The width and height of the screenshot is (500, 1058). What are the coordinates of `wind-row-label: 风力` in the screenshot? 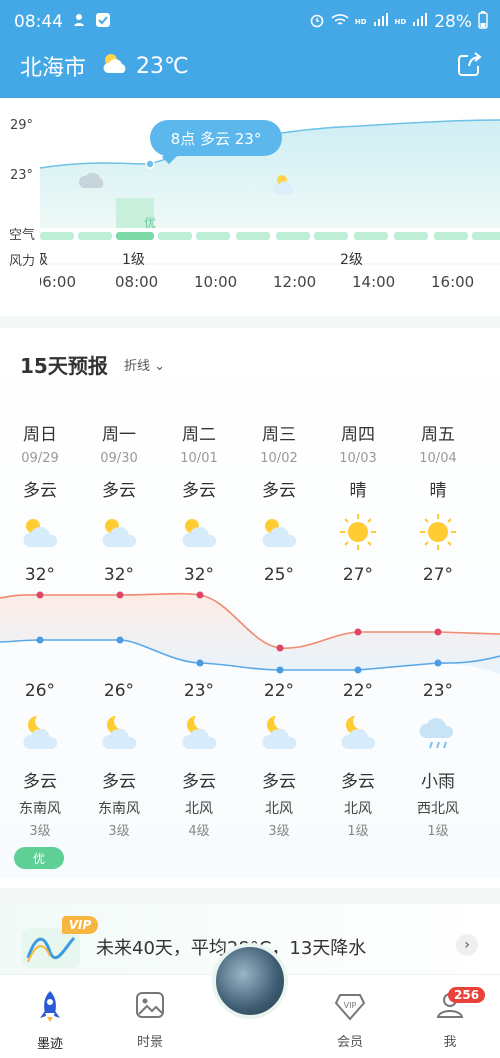 It's located at (22, 261).